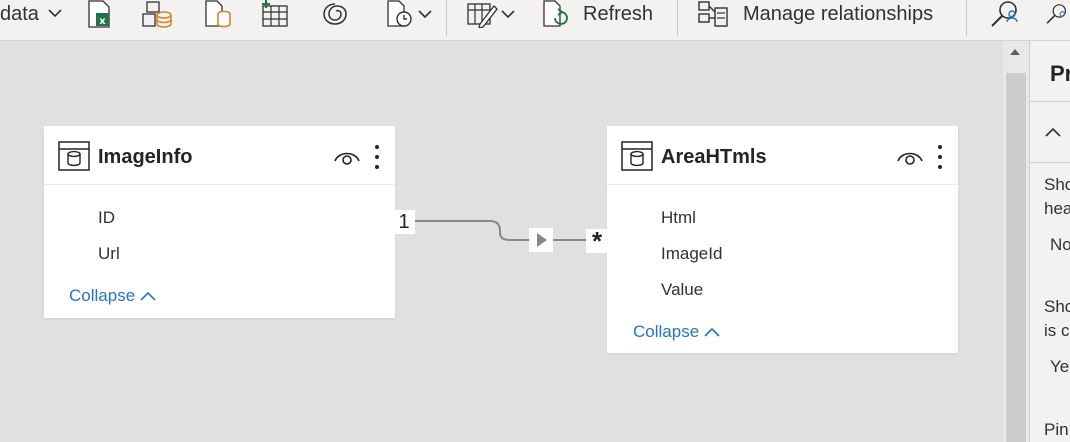 The width and height of the screenshot is (1070, 442). Describe the element at coordinates (219, 155) in the screenshot. I see `table-card-header: ImageInfo` at that location.